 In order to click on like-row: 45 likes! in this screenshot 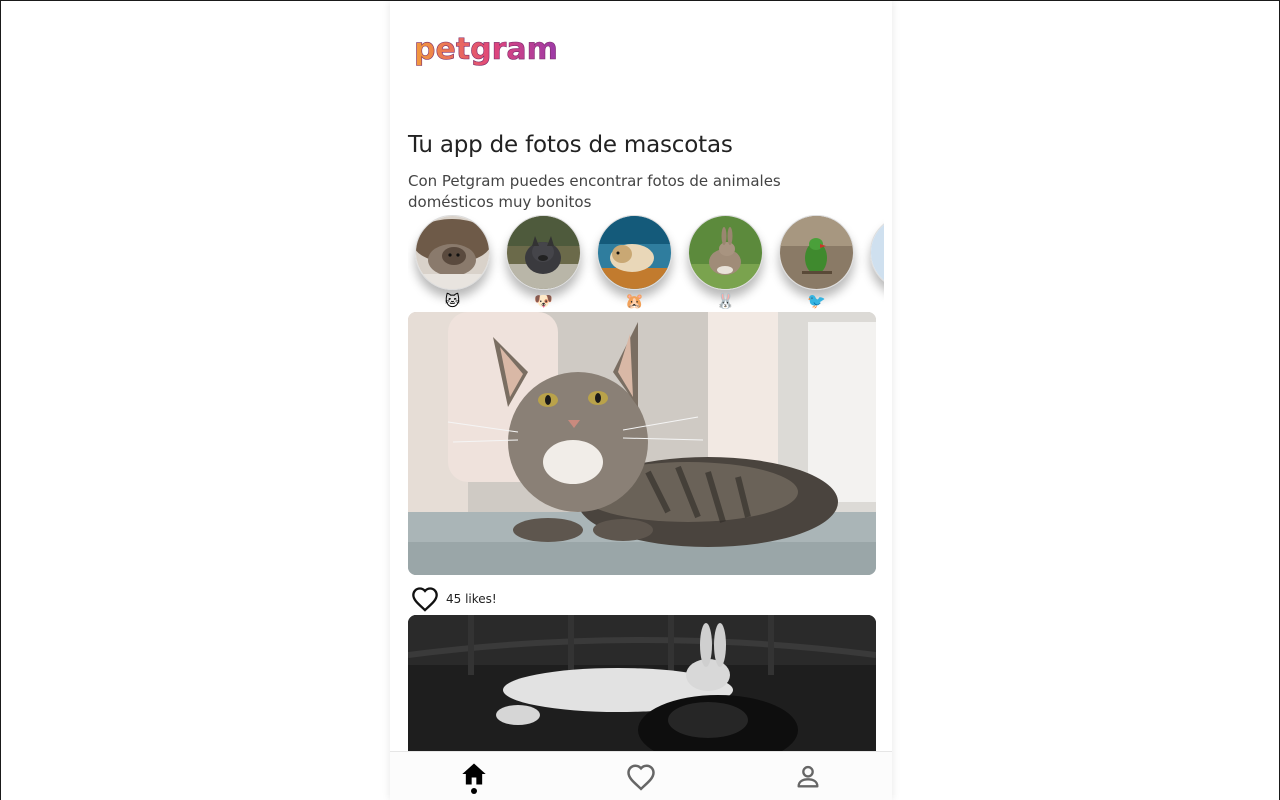, I will do `click(453, 599)`.